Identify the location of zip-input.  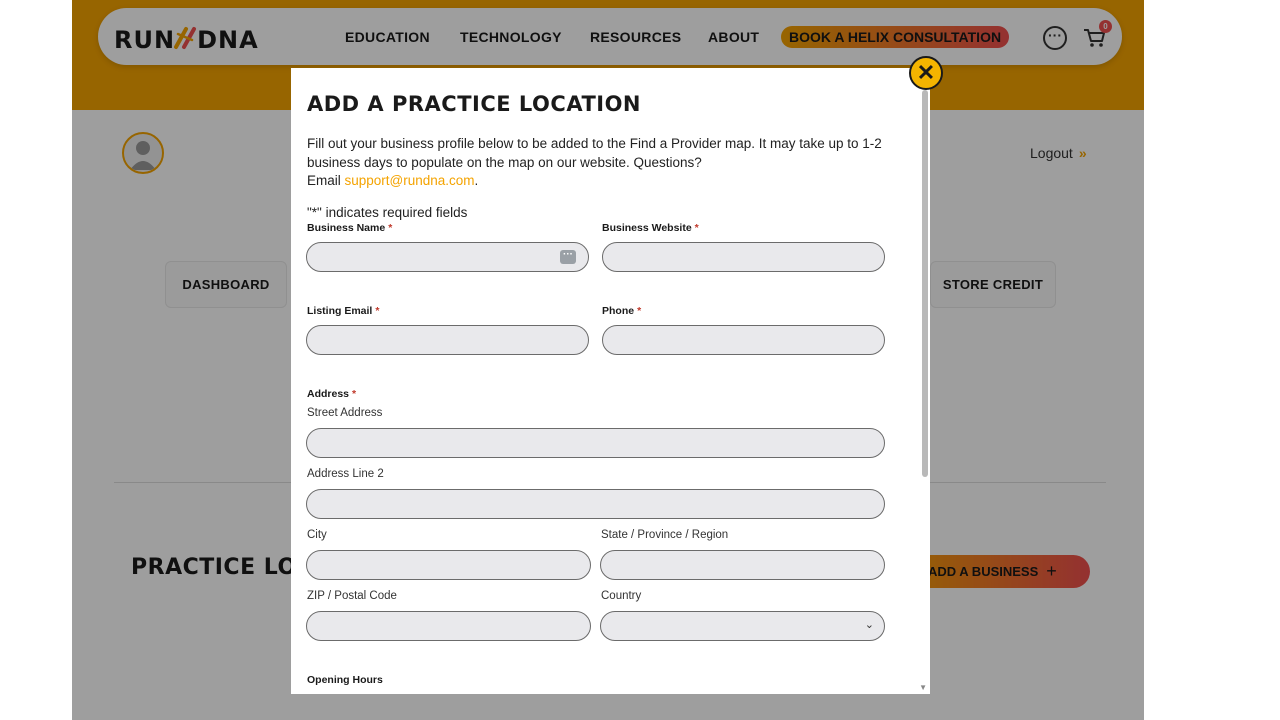
(448, 626).